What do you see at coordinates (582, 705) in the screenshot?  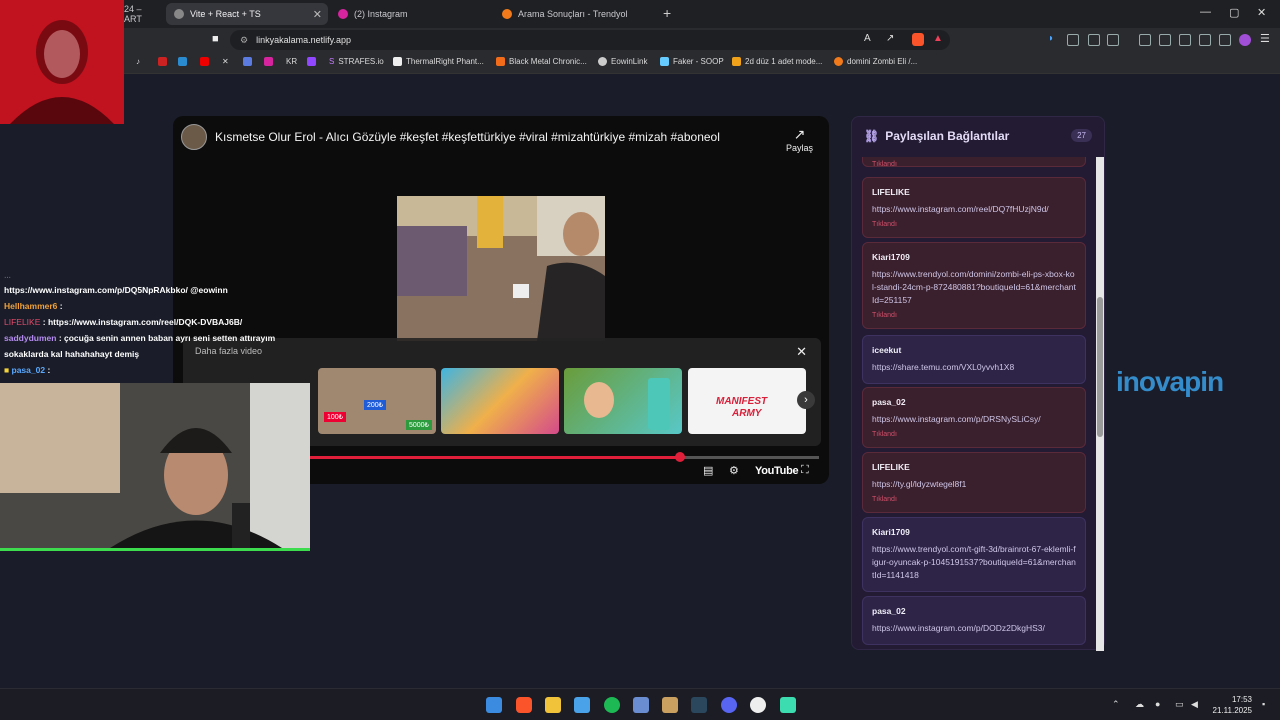 I see `photos-icon` at bounding box center [582, 705].